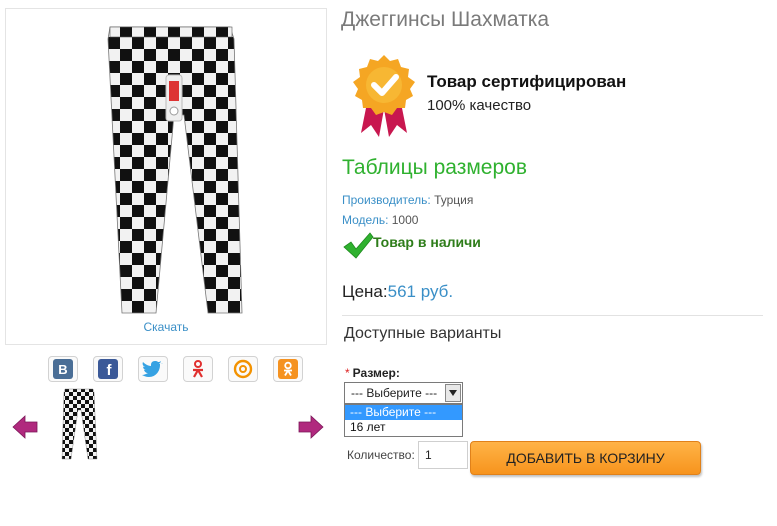  I want to click on stock-status: Товар в наличи, so click(427, 242).